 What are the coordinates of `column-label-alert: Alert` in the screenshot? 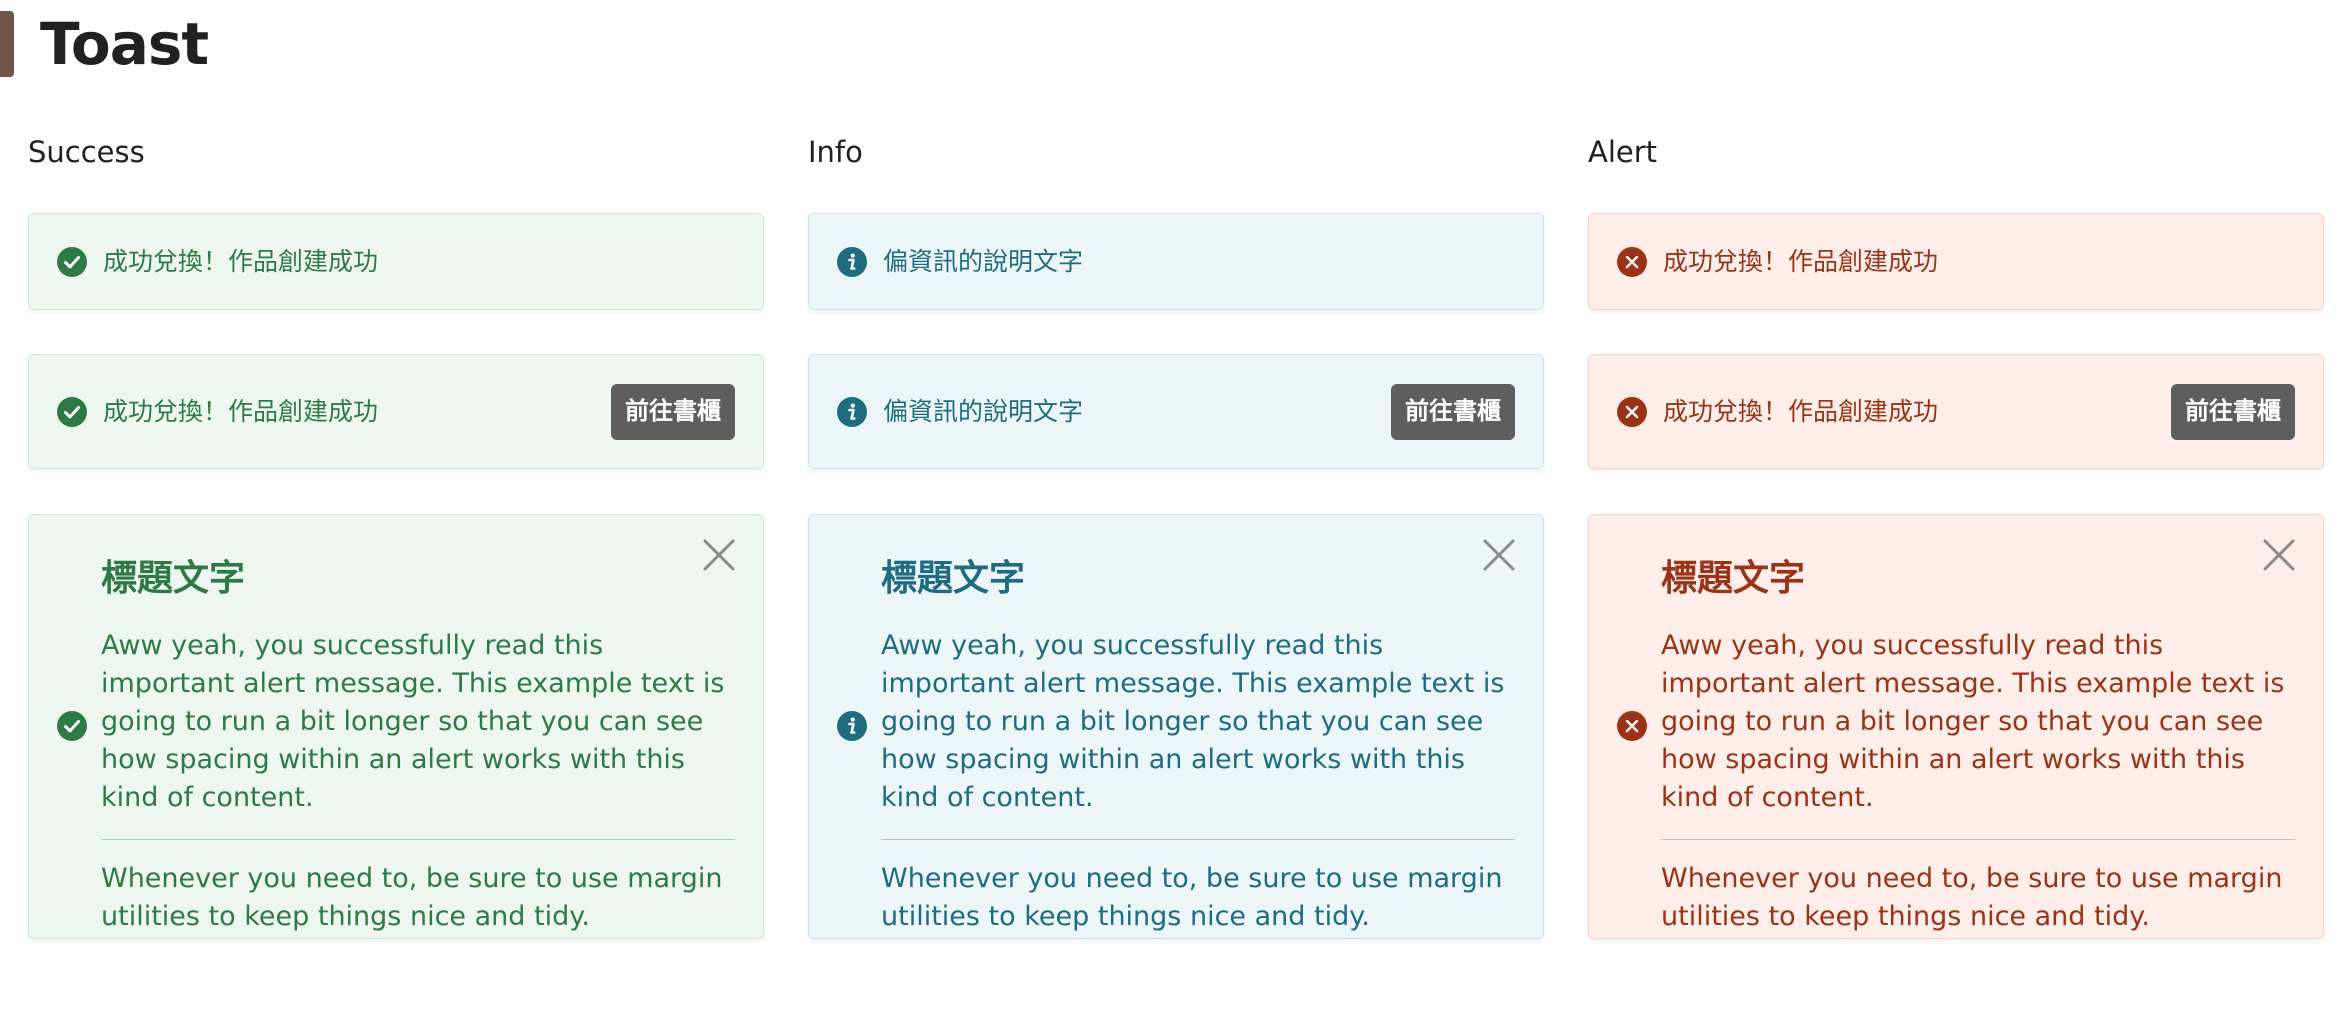 It's located at (1623, 152).